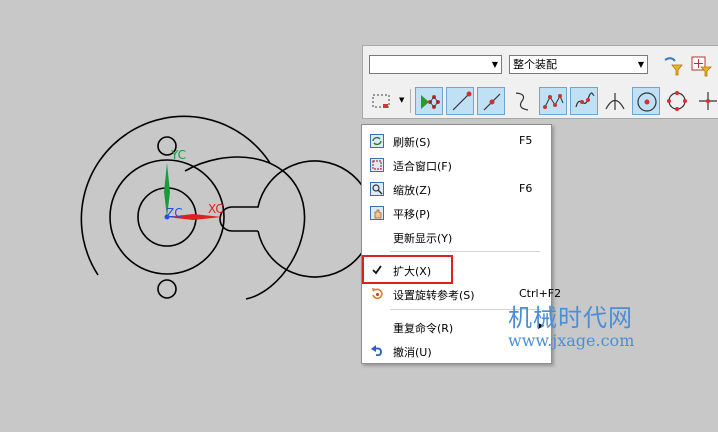 The width and height of the screenshot is (718, 432). I want to click on menu-item-label: 刷新(S), so click(412, 142).